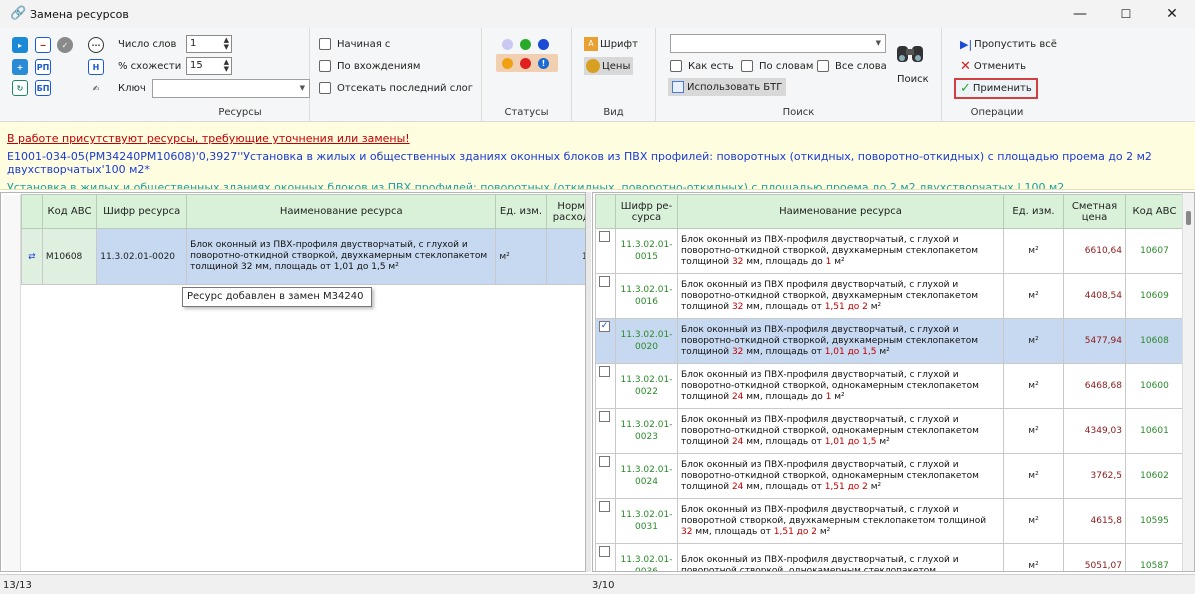  Describe the element at coordinates (1008, 44) in the screenshot. I see `skip-all-button: ▶| Пропустить всё` at that location.